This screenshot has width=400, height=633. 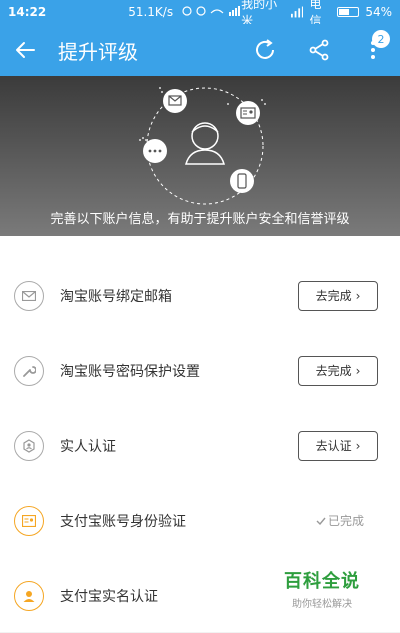 I want to click on mail-node-icon, so click(x=175, y=101).